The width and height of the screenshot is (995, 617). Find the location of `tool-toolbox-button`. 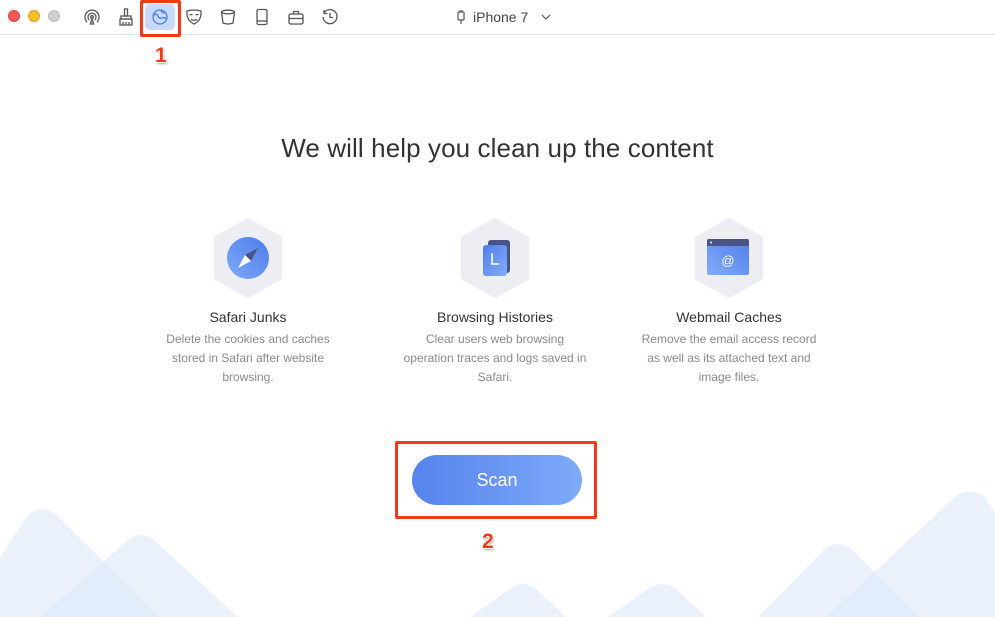

tool-toolbox-button is located at coordinates (296, 17).